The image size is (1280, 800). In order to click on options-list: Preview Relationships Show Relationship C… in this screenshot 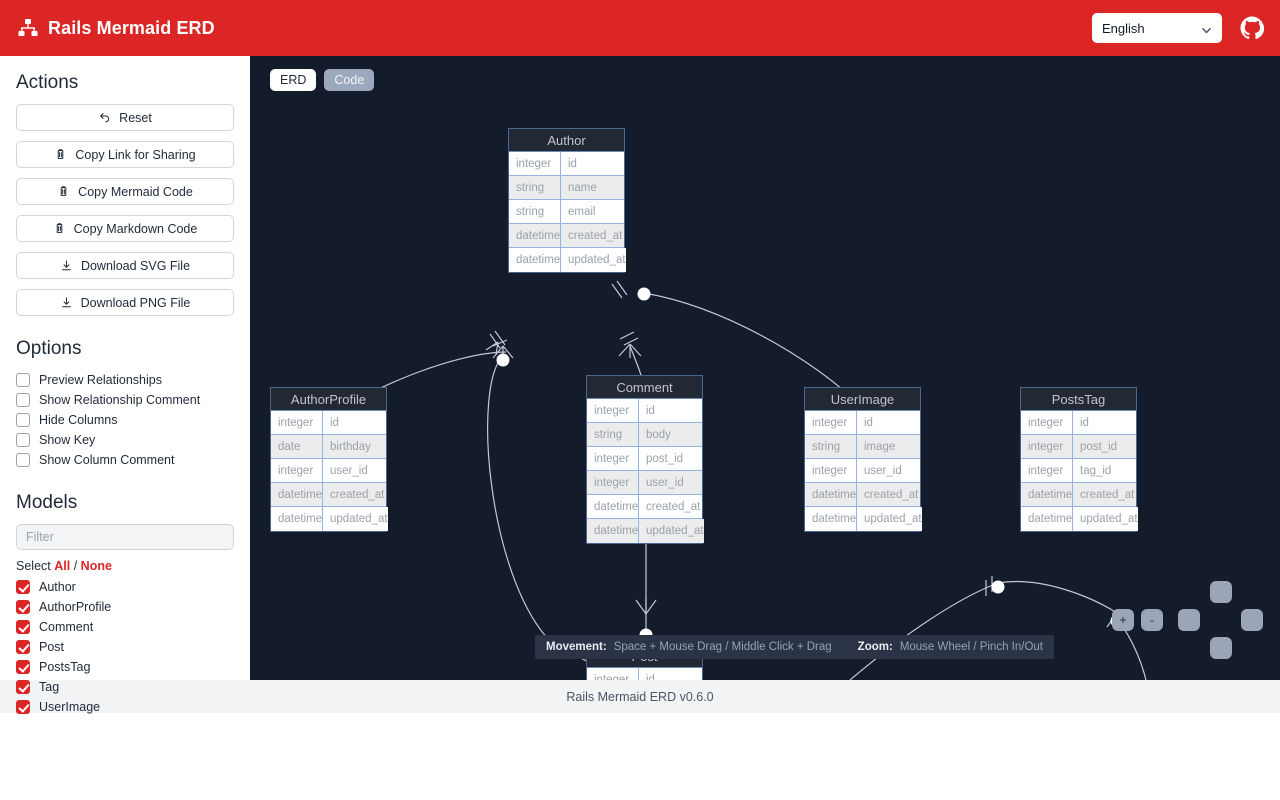, I will do `click(125, 420)`.